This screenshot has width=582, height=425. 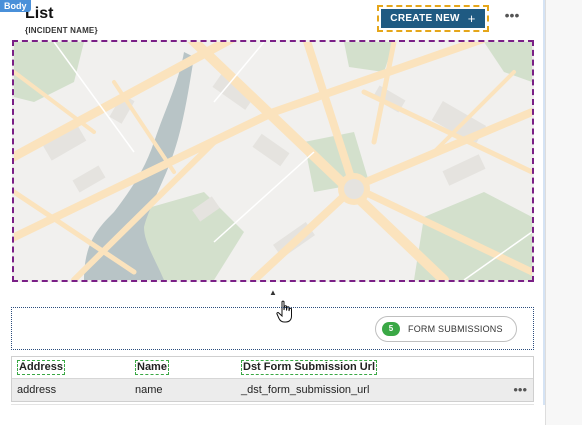 I want to click on submission-count-badge: 5, so click(x=391, y=329).